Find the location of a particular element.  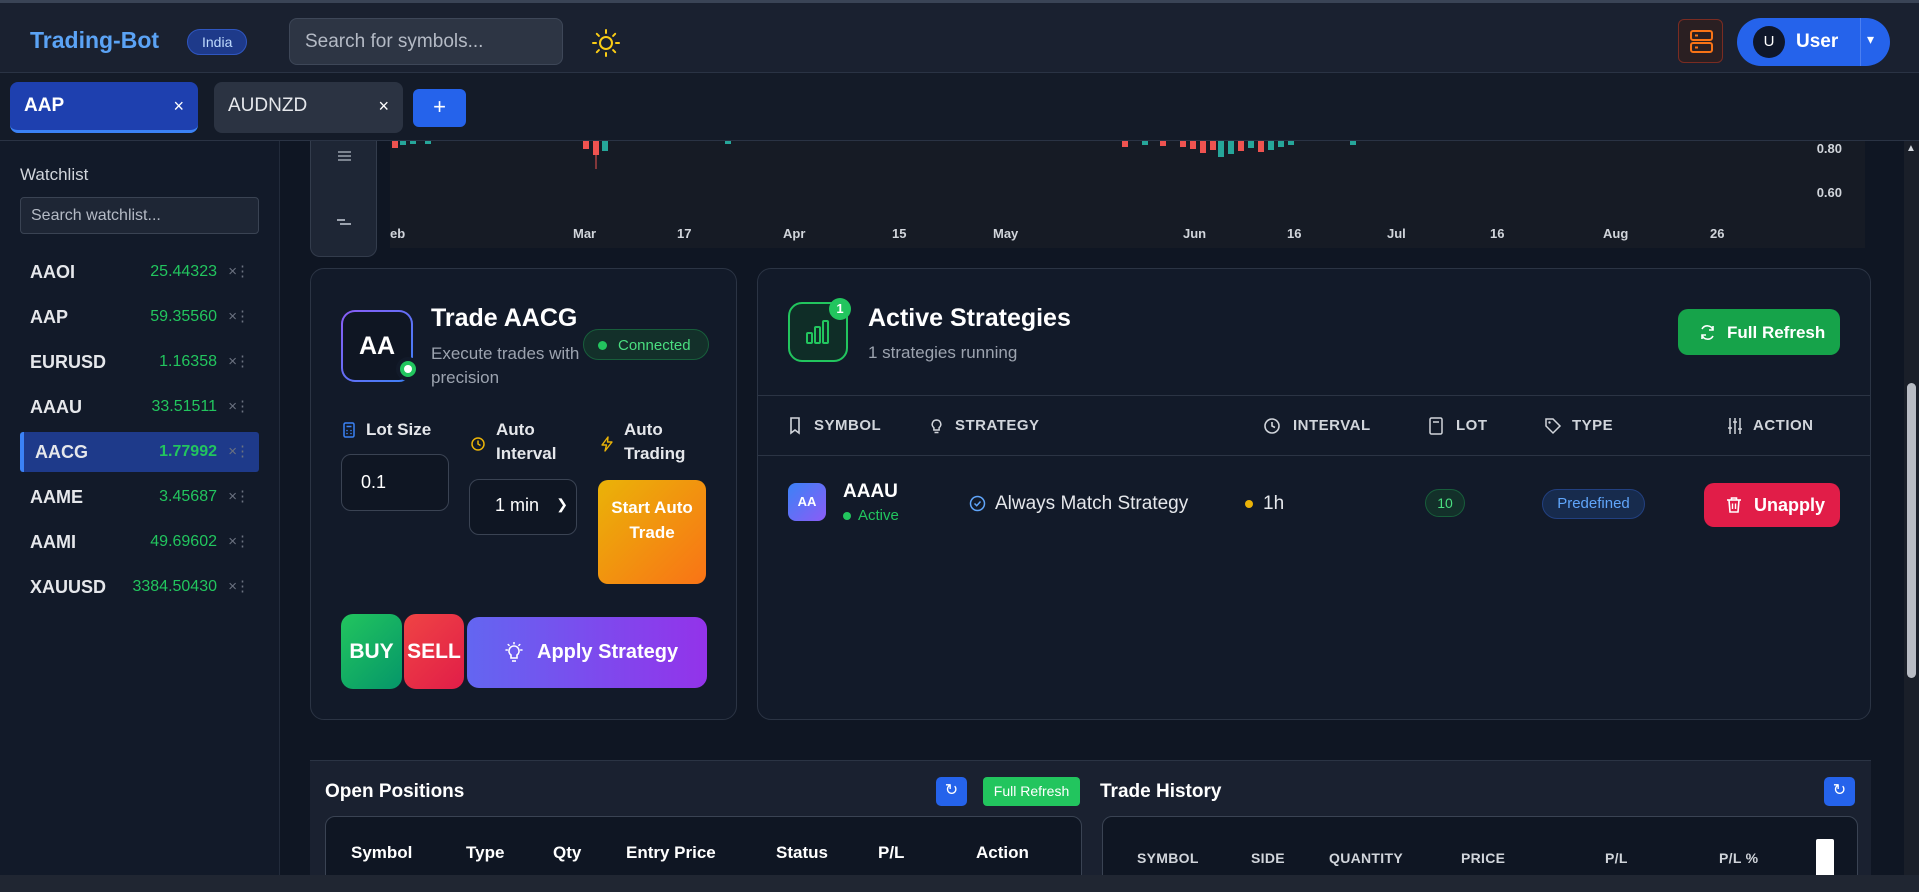

x-tick-label: May is located at coordinates (1006, 233).